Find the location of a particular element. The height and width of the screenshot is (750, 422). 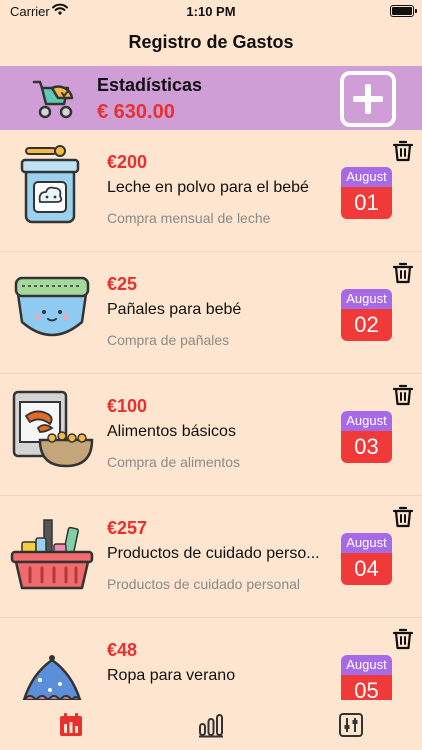

date-day: 05 is located at coordinates (366, 687).